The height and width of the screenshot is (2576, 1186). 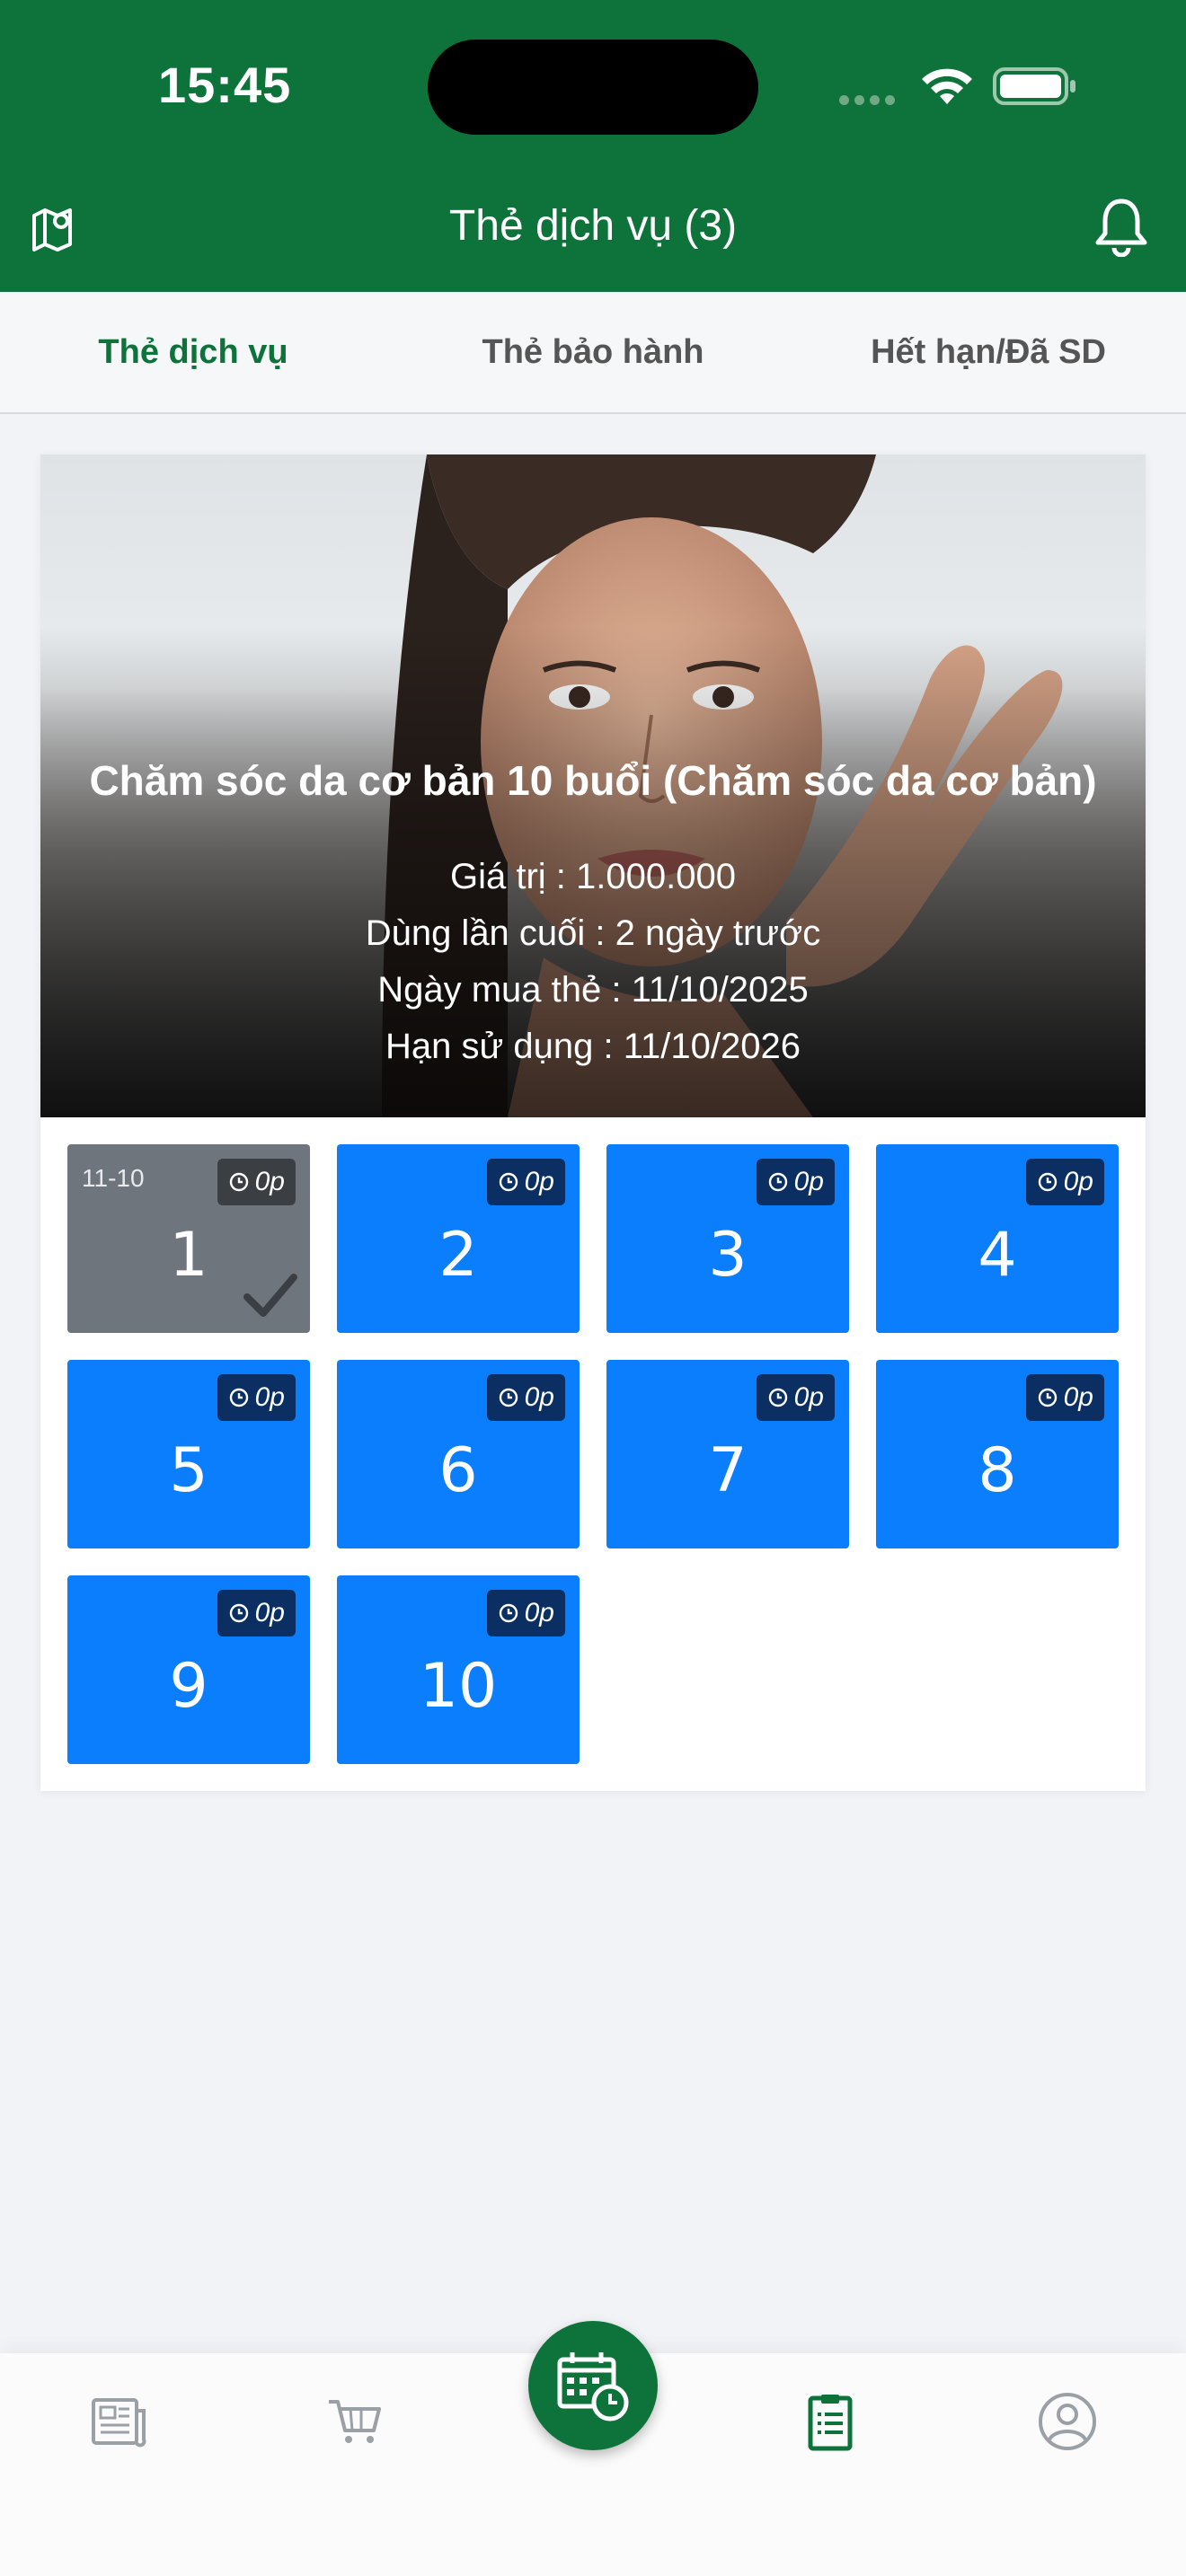 I want to click on tab-service-cards: Thẻ dịch vụ, so click(x=193, y=352).